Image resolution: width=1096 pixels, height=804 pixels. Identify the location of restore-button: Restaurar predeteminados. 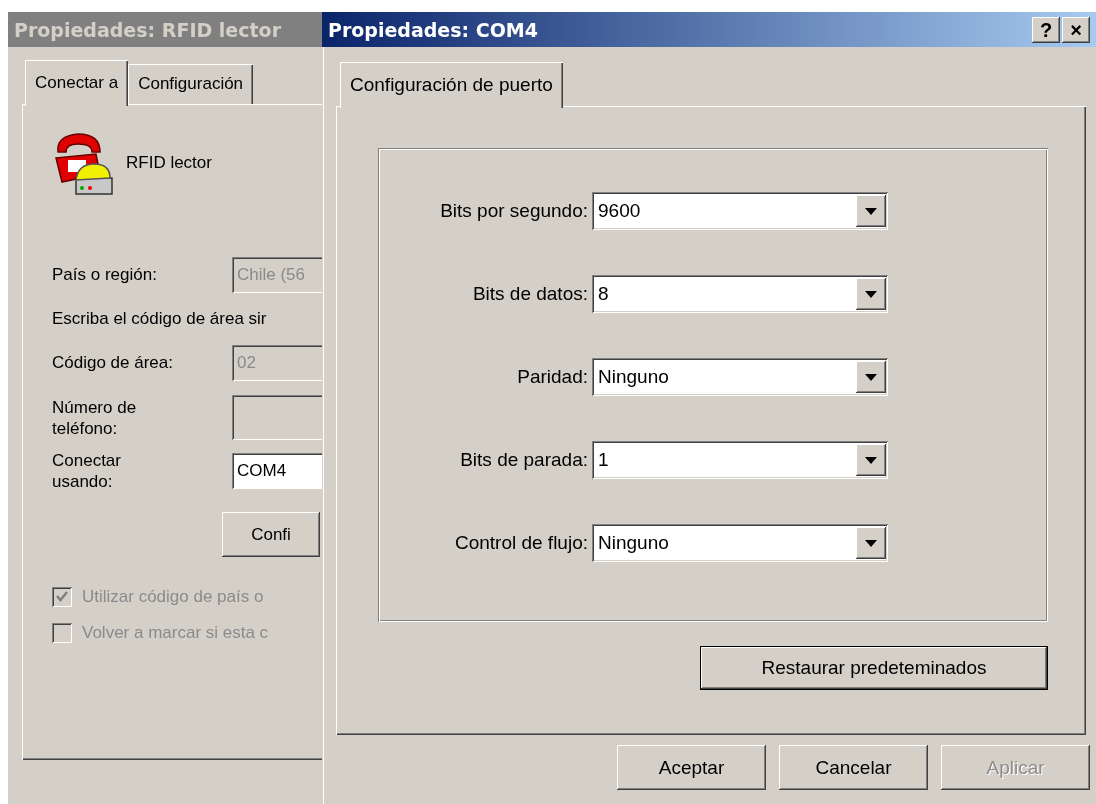
(874, 668).